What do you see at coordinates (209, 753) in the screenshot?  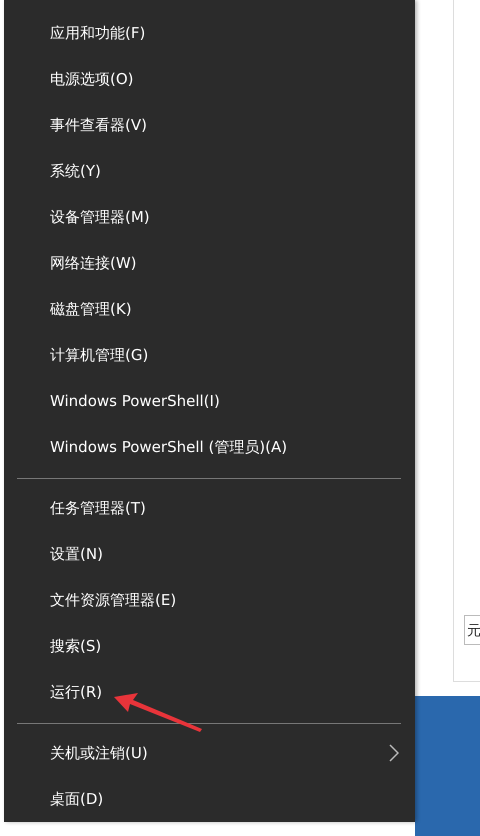 I see `menu-item: 关机或注销(U)` at bounding box center [209, 753].